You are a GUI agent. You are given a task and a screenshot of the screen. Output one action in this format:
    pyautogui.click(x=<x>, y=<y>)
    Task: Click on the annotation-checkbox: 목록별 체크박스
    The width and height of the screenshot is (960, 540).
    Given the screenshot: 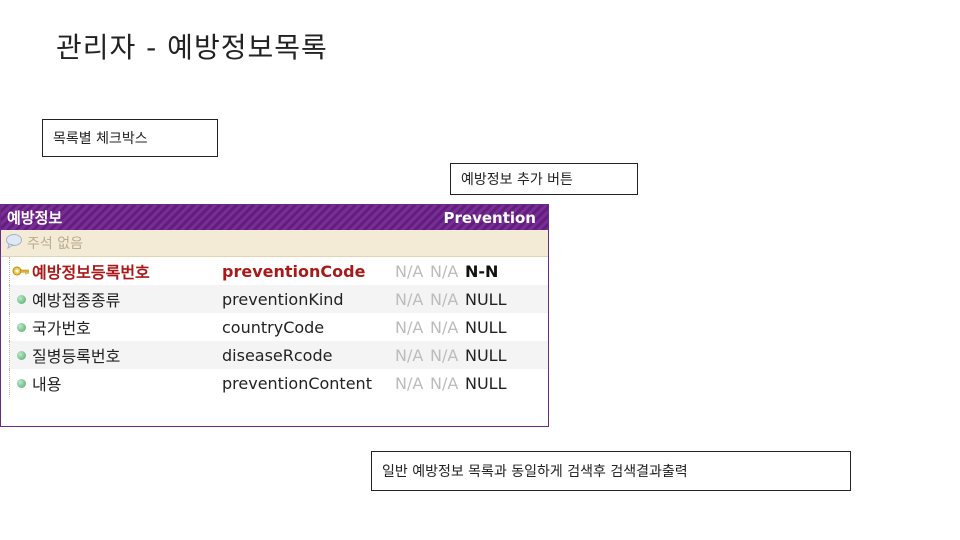 What is the action you would take?
    pyautogui.click(x=130, y=138)
    